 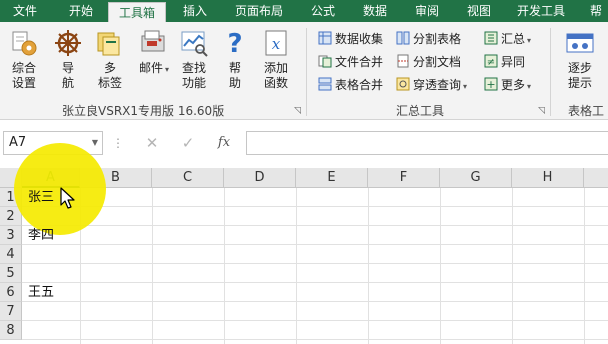 What do you see at coordinates (325, 38) in the screenshot?
I see `grid-icon` at bounding box center [325, 38].